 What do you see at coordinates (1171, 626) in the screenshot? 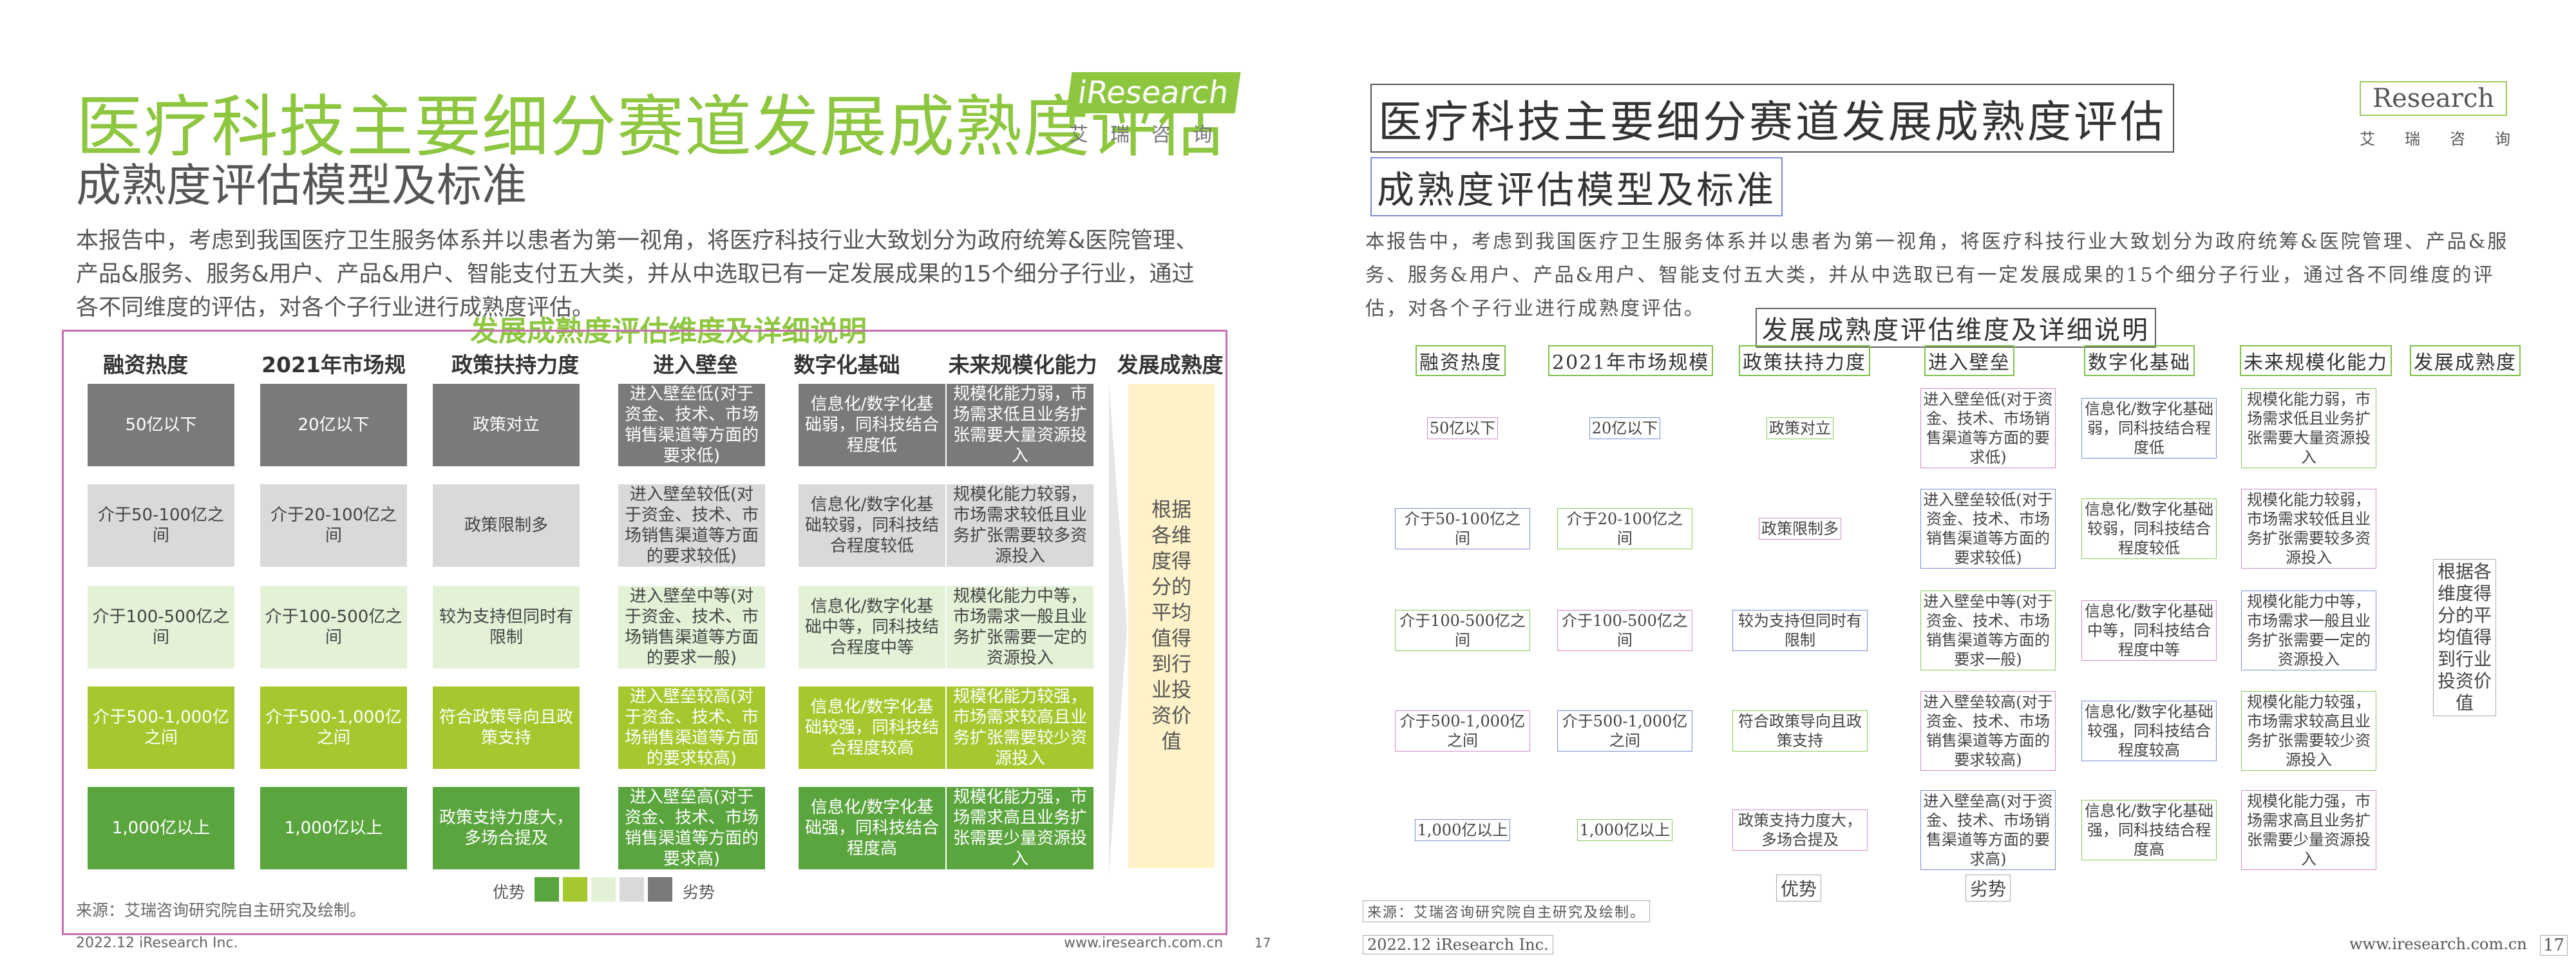
I see `maturity-column: 根据各维度得分的平均值得到行业投资价值` at bounding box center [1171, 626].